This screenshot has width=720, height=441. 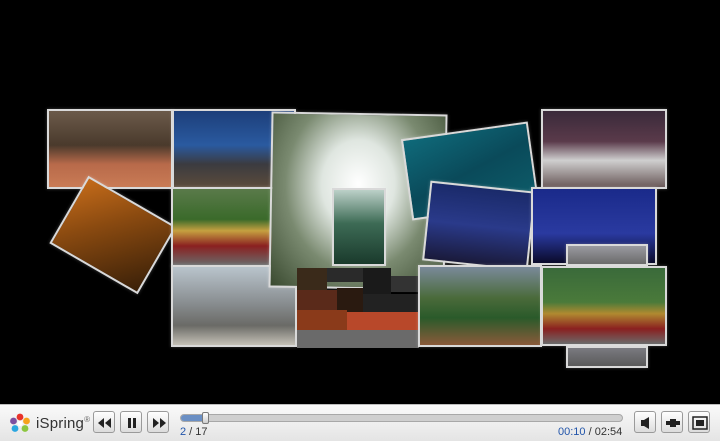 What do you see at coordinates (604, 149) in the screenshot?
I see `photo-monument-stone` at bounding box center [604, 149].